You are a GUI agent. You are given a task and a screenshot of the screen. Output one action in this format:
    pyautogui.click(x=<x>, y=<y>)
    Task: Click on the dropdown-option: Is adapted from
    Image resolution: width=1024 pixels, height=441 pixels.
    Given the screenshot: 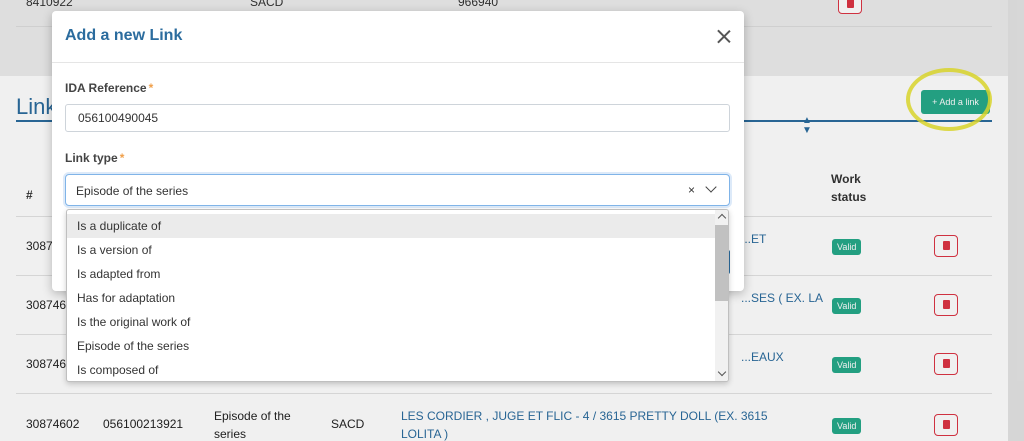 What is the action you would take?
    pyautogui.click(x=391, y=274)
    